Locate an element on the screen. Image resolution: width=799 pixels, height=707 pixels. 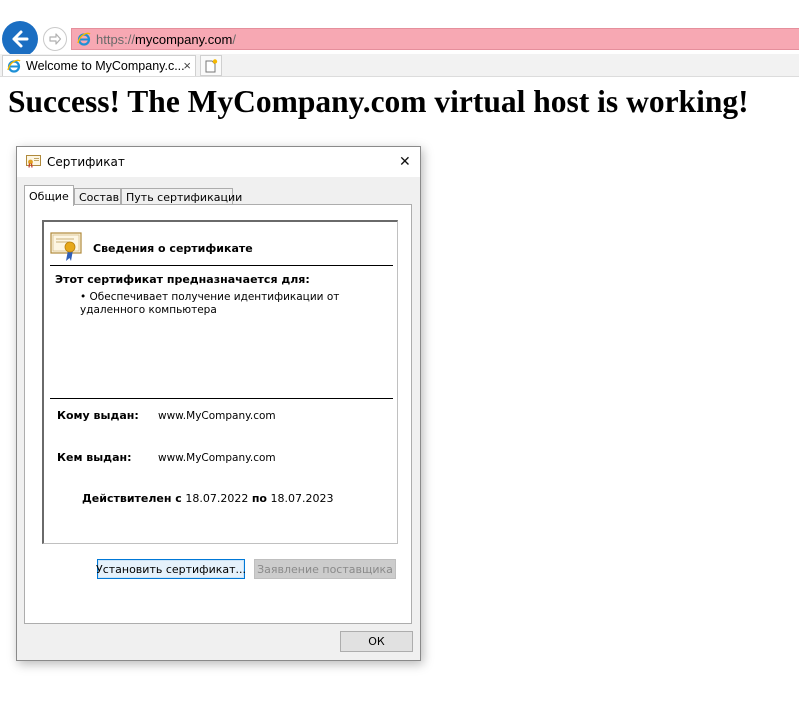
url-text: https://mycompany.com/ is located at coordinates (166, 39).